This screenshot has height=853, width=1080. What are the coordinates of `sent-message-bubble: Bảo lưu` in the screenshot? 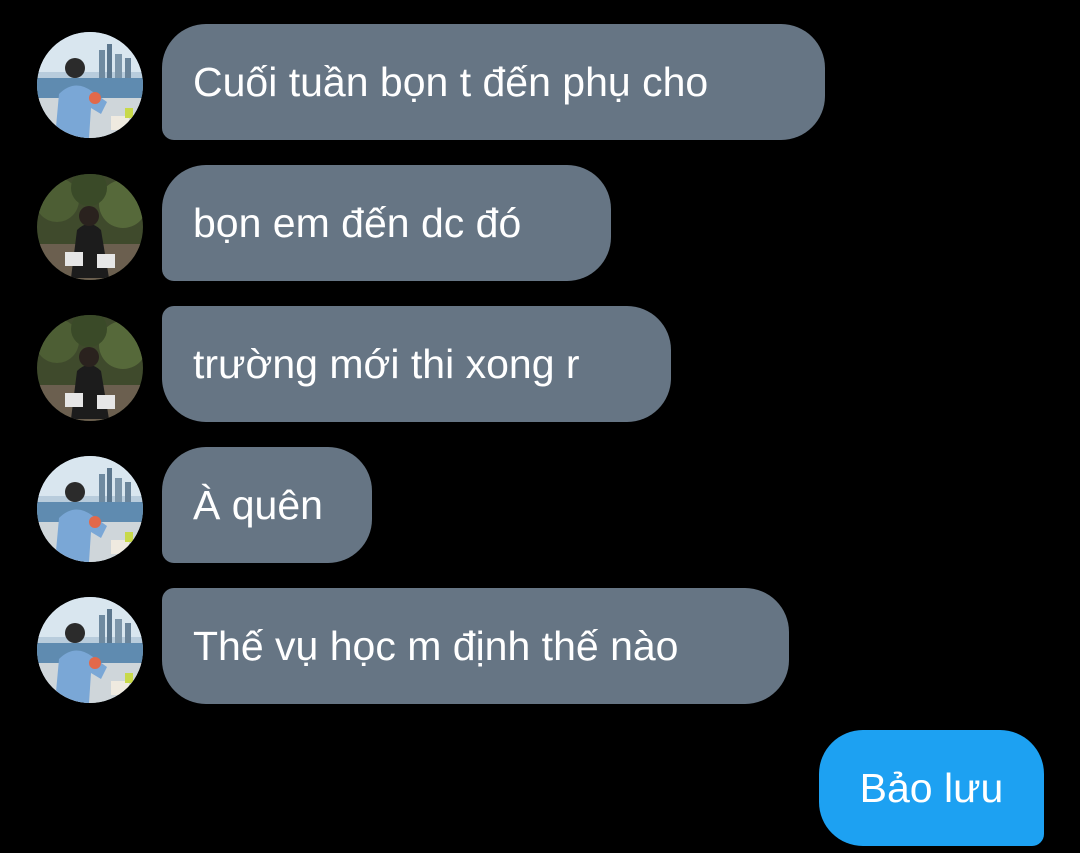 It's located at (931, 788).